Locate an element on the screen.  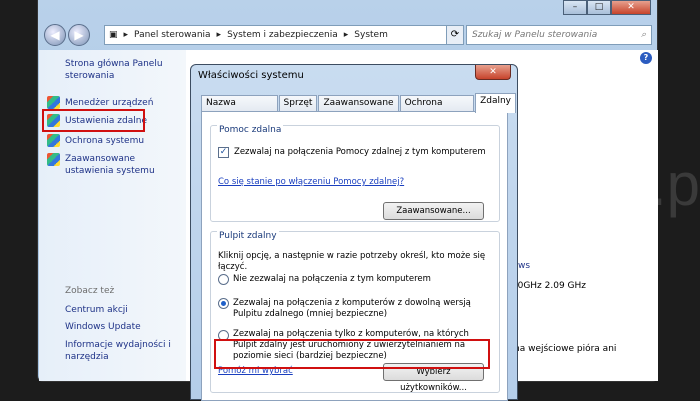
remote-assistance-title: Pomoc zdalna is located at coordinates (250, 130).